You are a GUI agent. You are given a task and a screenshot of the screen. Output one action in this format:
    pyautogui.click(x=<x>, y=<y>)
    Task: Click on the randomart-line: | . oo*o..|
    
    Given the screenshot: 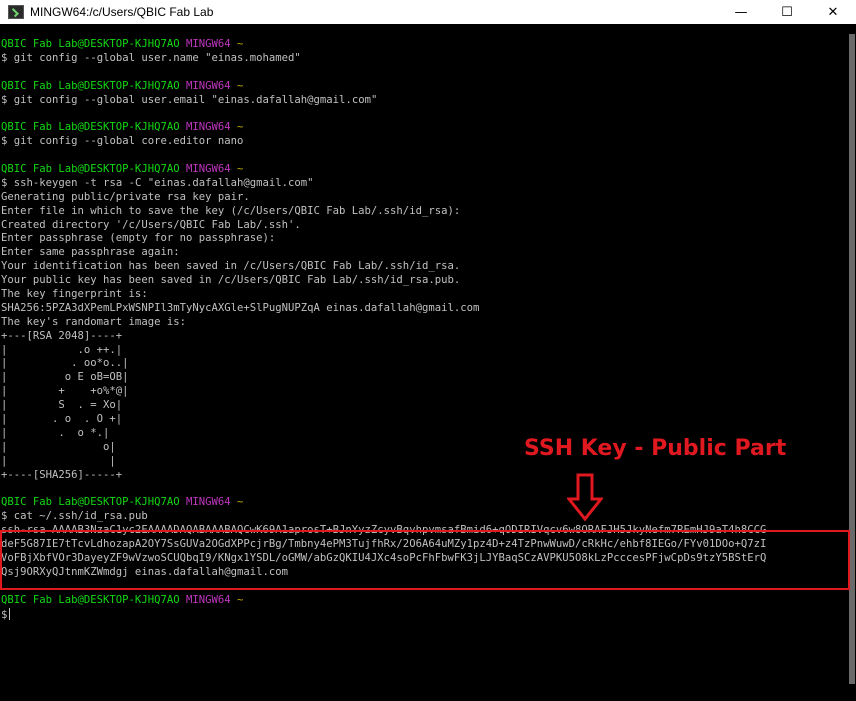 What is the action you would take?
    pyautogui.click(x=65, y=363)
    